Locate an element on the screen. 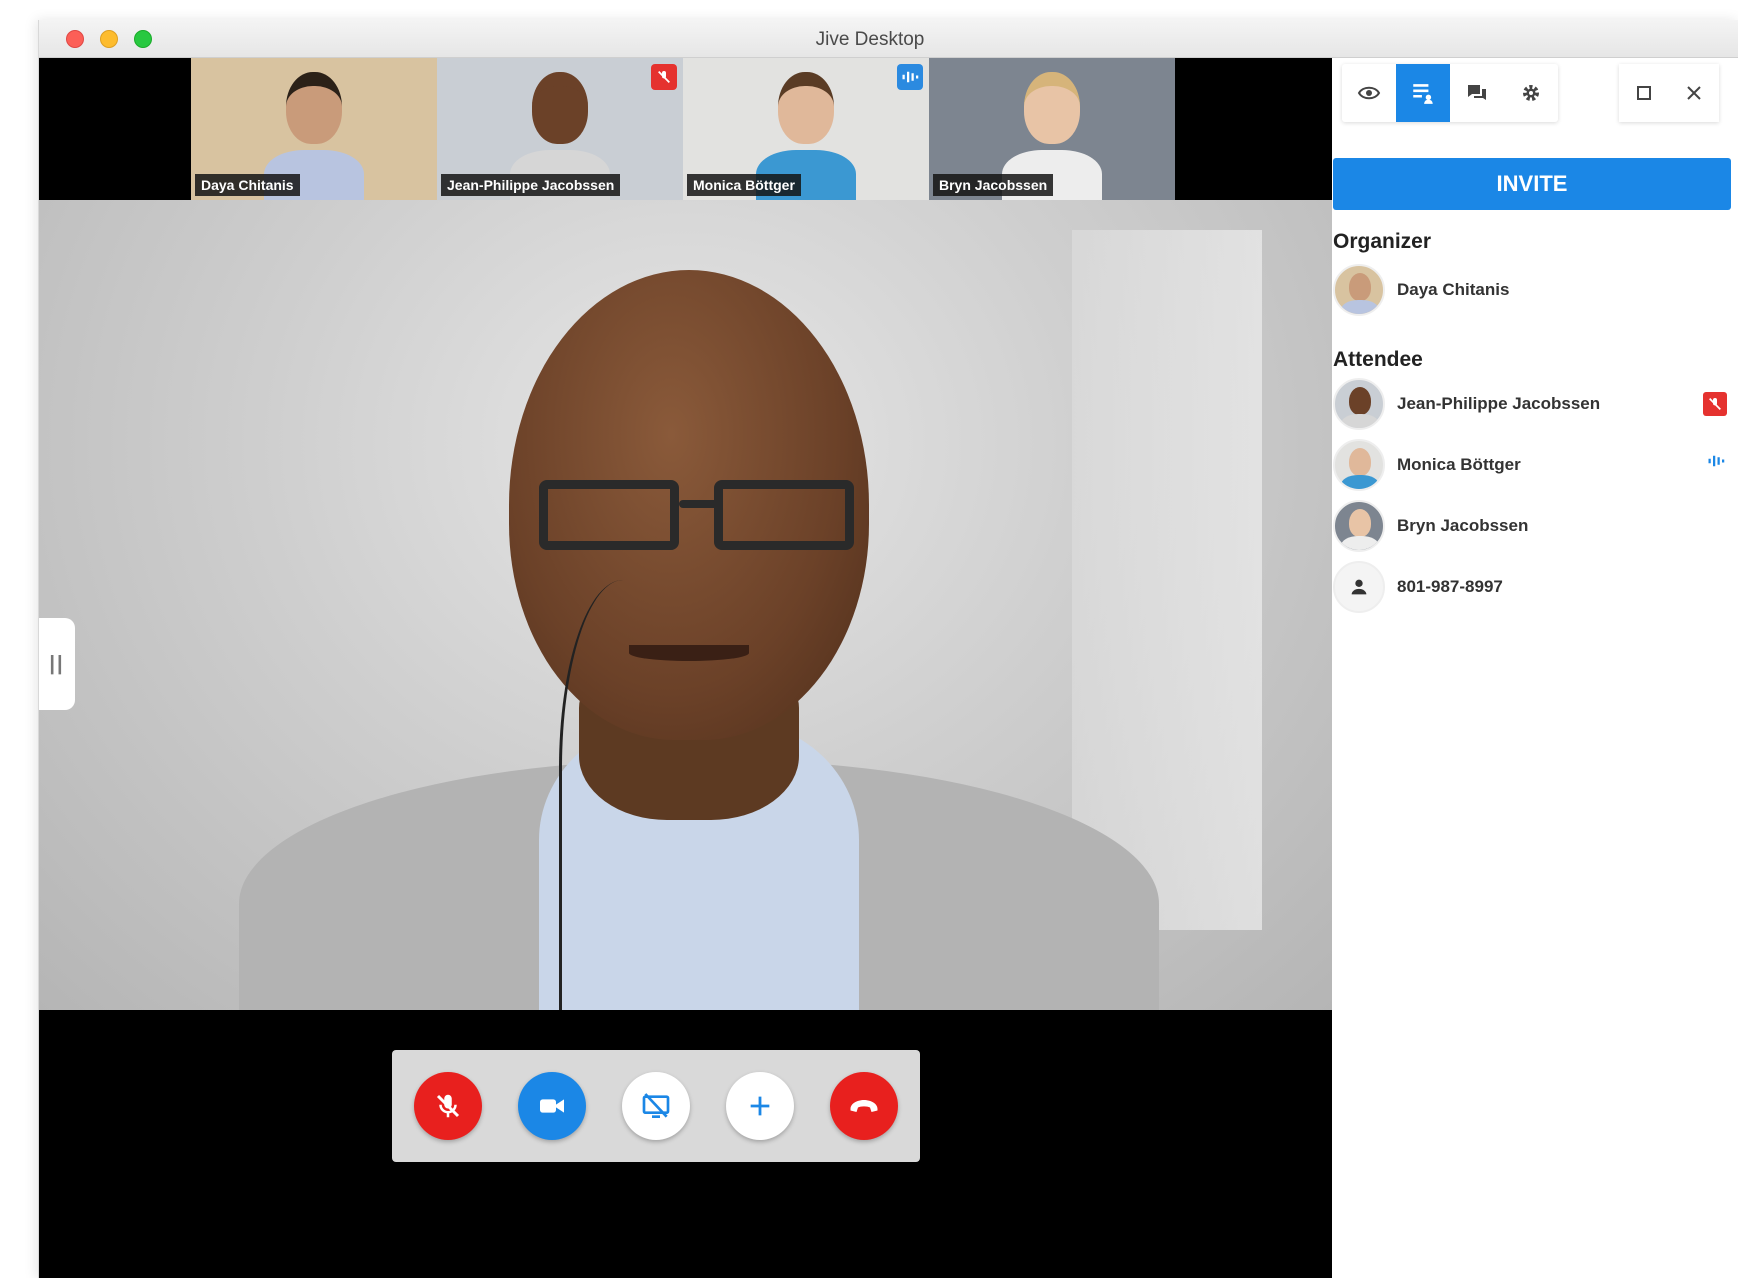  hangup-button is located at coordinates (864, 1106).